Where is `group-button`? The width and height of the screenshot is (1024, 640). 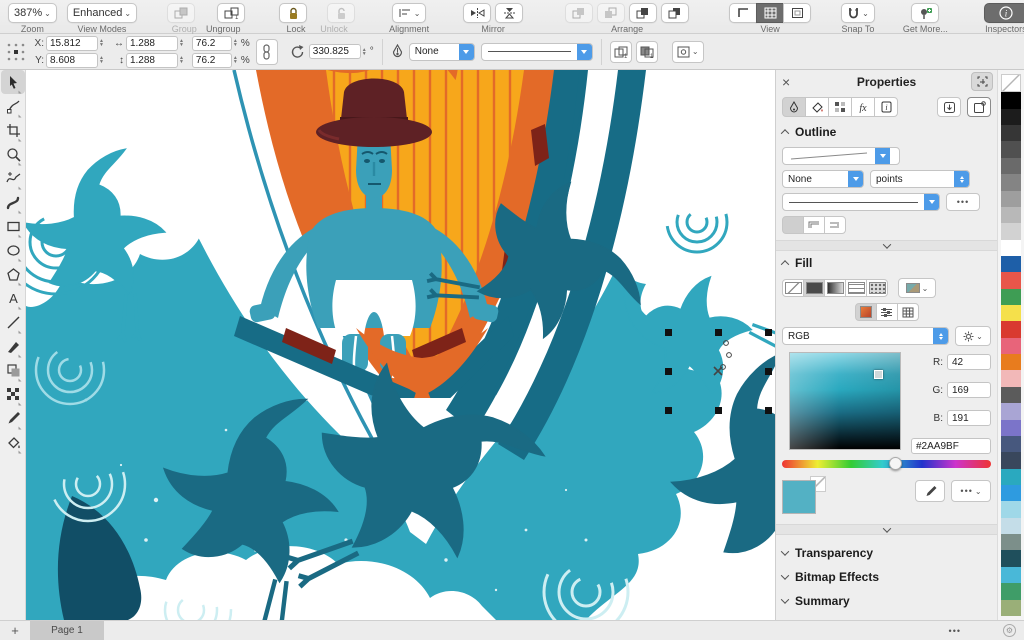
group-button is located at coordinates (181, 13).